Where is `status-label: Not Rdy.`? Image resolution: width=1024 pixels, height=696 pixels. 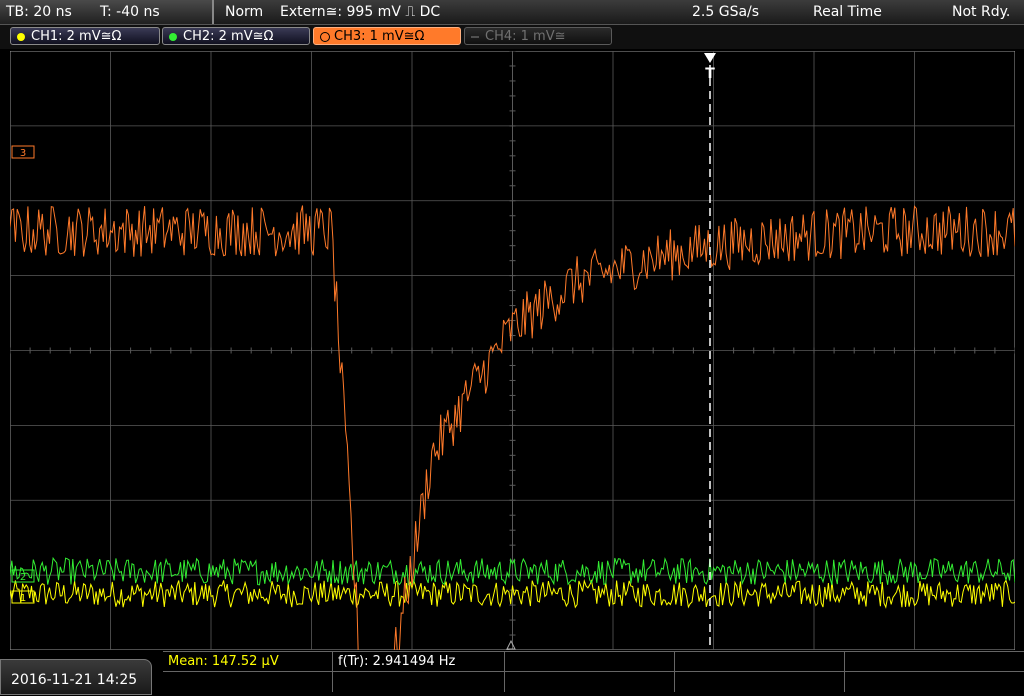 status-label: Not Rdy. is located at coordinates (981, 12).